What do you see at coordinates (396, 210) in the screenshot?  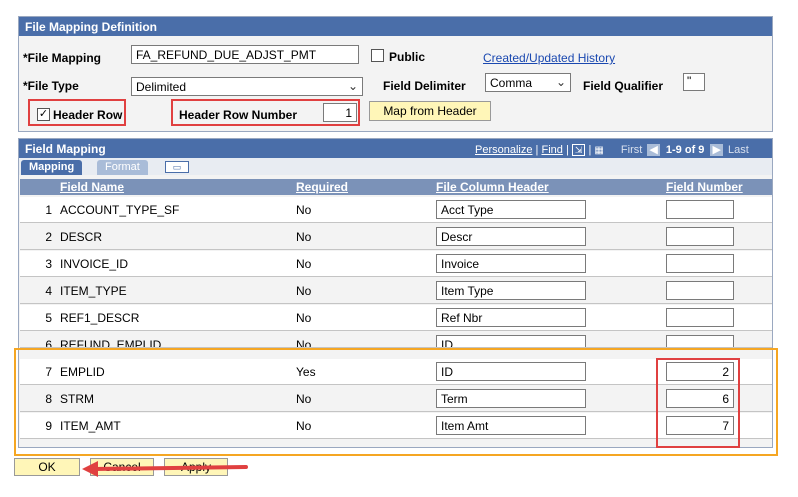 I see `table-row: 1 ACCOUNT_TYPE_SF No Acct Type` at bounding box center [396, 210].